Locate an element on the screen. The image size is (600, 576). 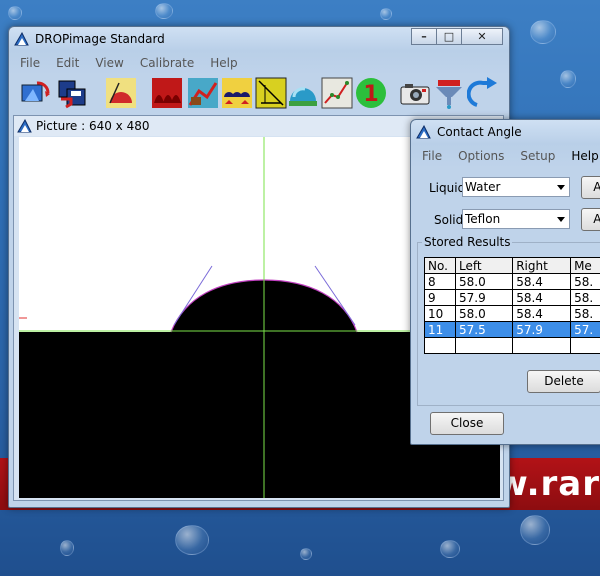
col-header-mean: Me is located at coordinates (585, 265).